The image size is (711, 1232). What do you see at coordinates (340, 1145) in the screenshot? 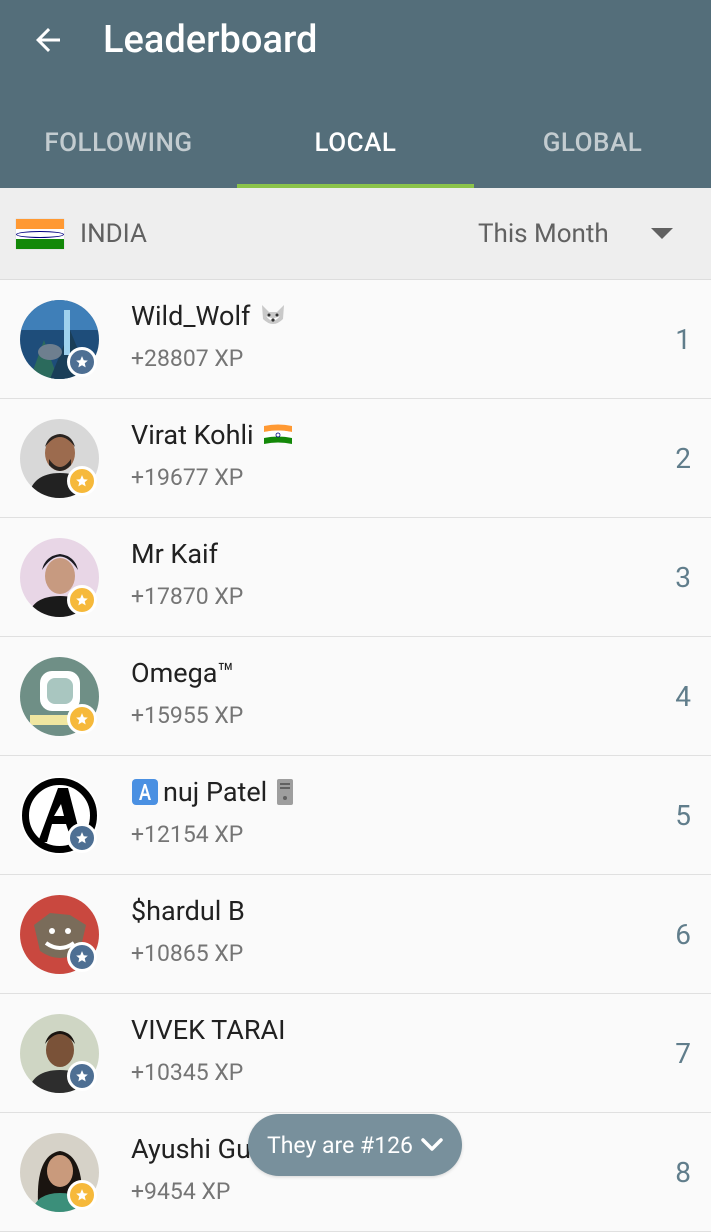
I see `own-rank-label: They are #126` at bounding box center [340, 1145].